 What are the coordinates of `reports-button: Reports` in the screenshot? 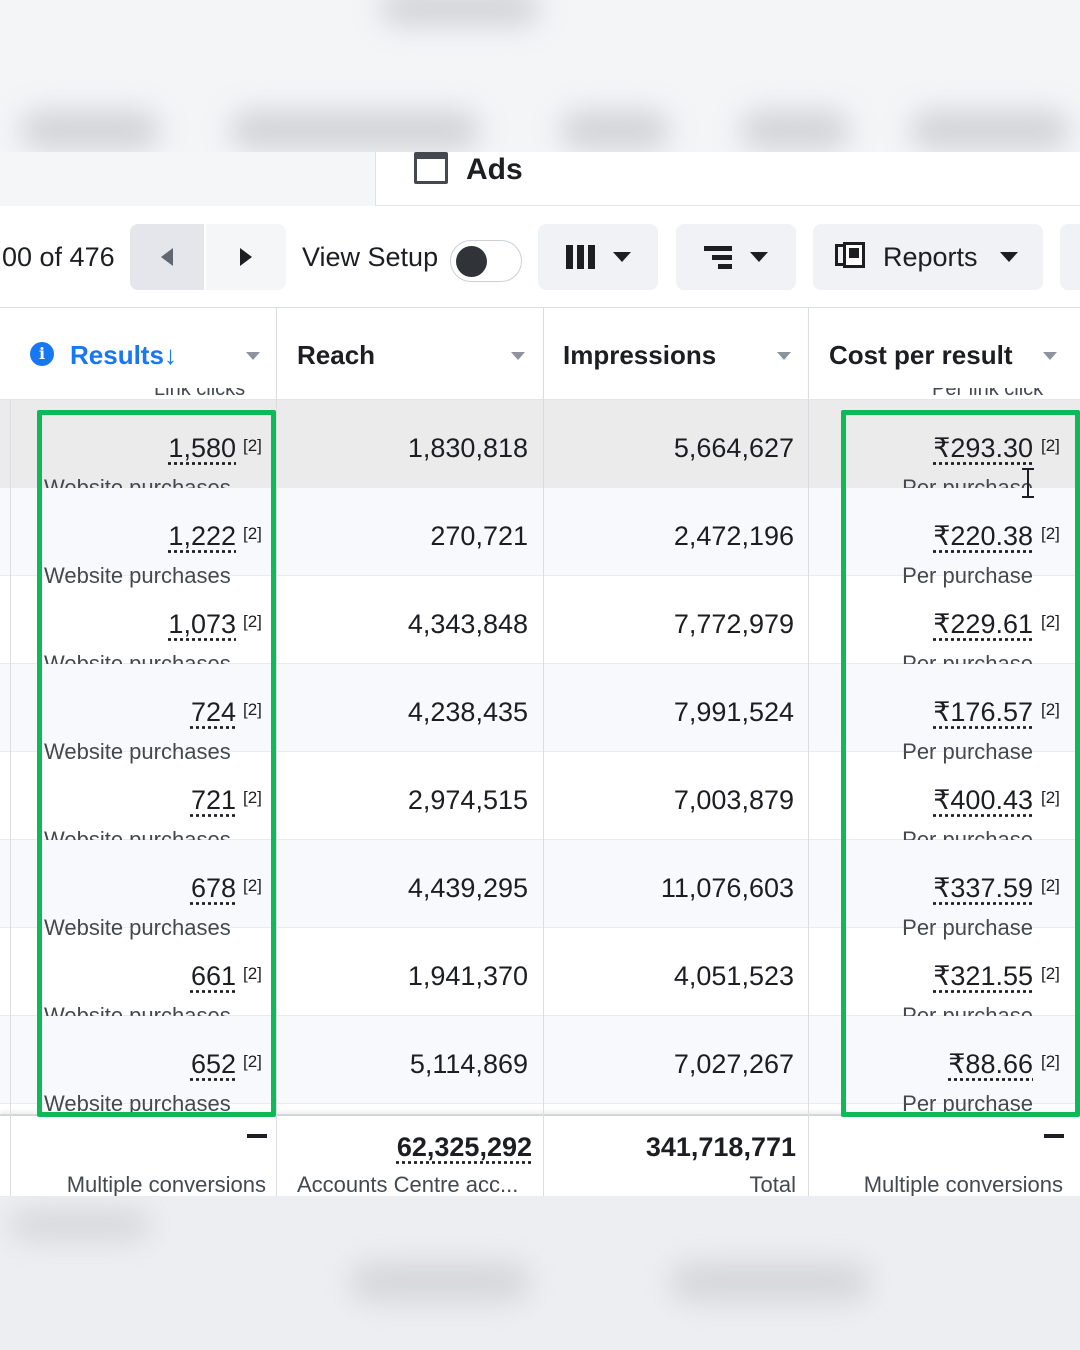 It's located at (928, 257).